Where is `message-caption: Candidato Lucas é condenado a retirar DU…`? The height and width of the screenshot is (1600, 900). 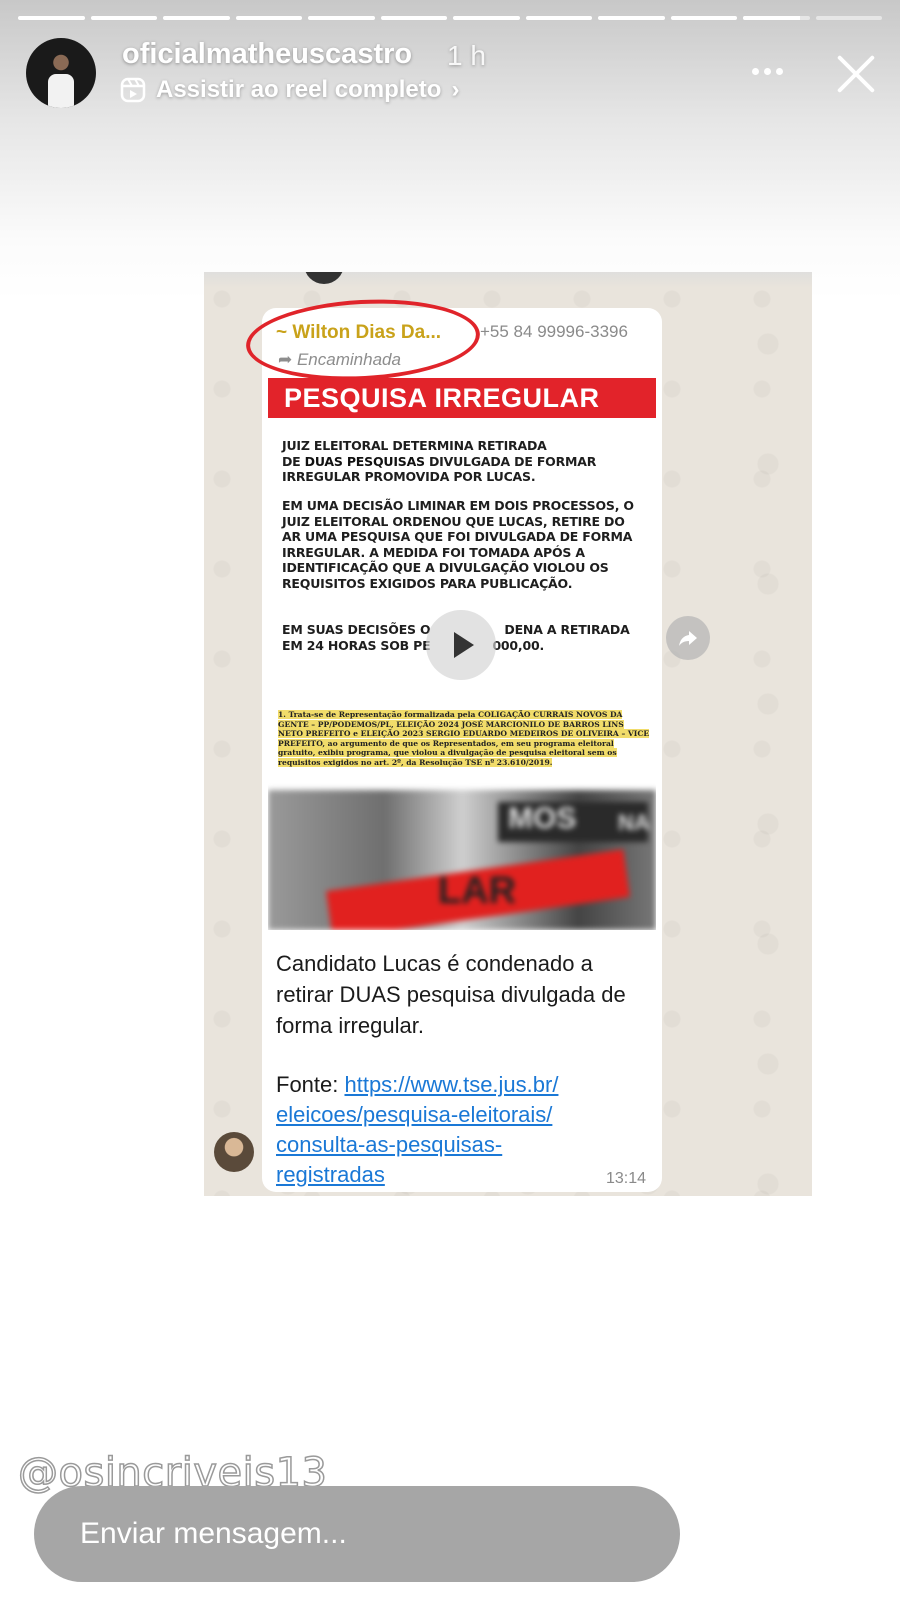
message-caption: Candidato Lucas é condenado a retirar DU… is located at coordinates (451, 994).